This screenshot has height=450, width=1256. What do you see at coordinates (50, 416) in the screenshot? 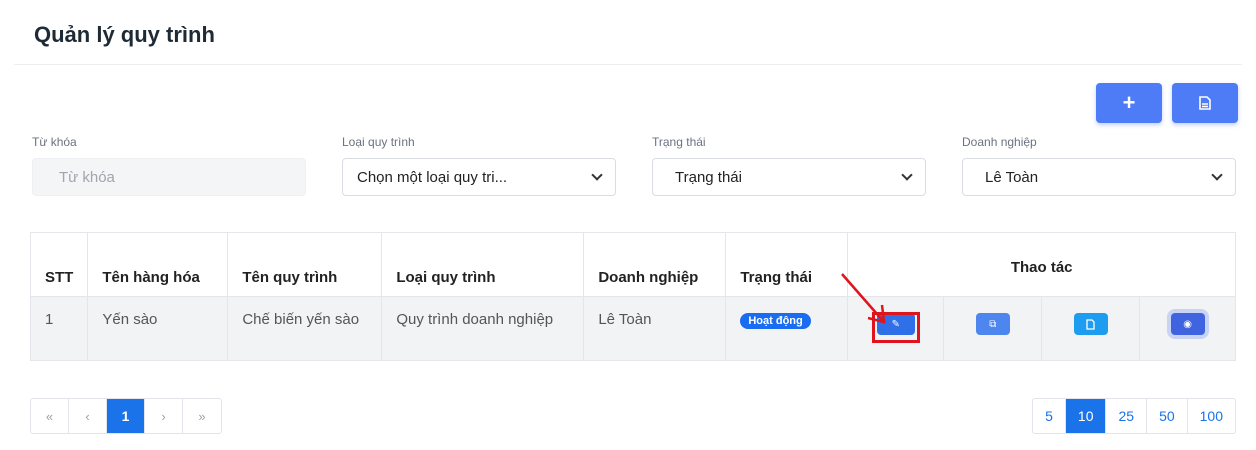
I see `first-page-button: «` at bounding box center [50, 416].